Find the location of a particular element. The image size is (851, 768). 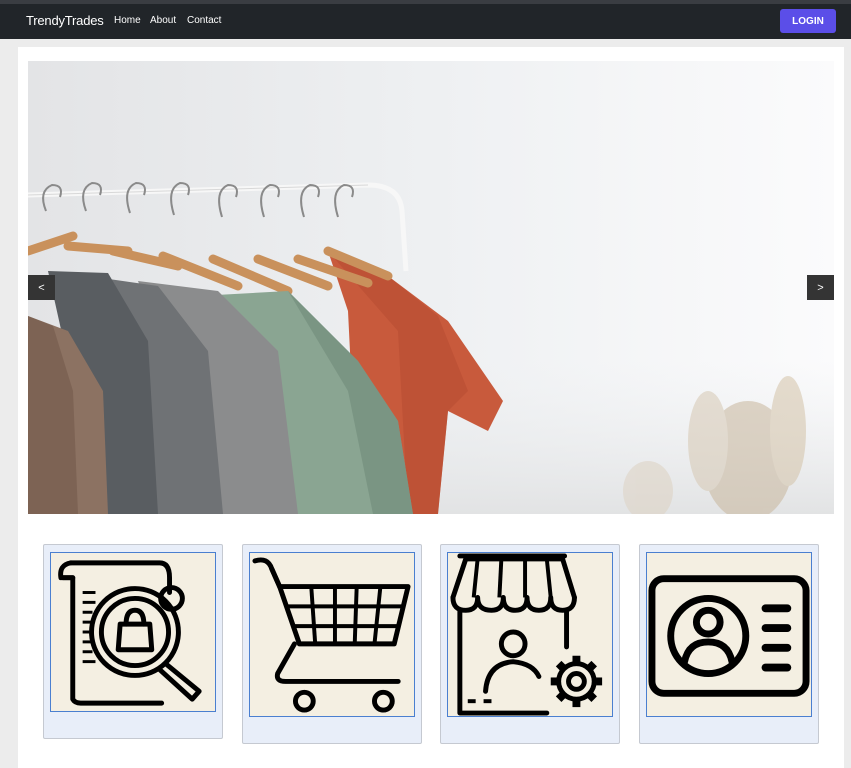

login-button: LOGIN is located at coordinates (808, 21).